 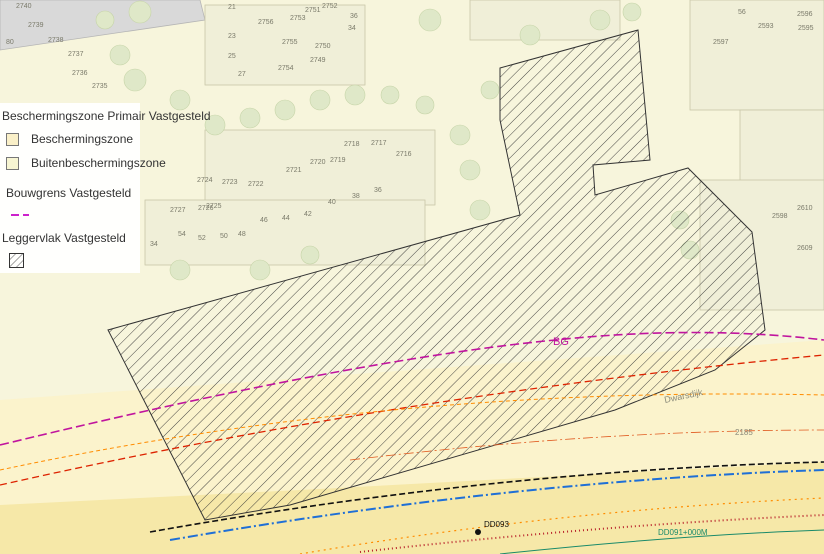 I want to click on house-number-label: 48, so click(x=242, y=234).